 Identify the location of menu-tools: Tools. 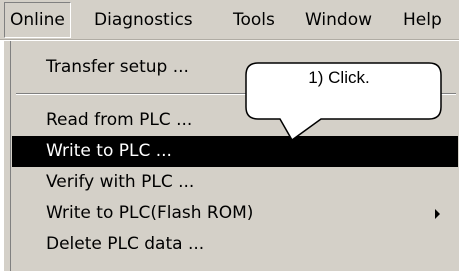
(254, 20).